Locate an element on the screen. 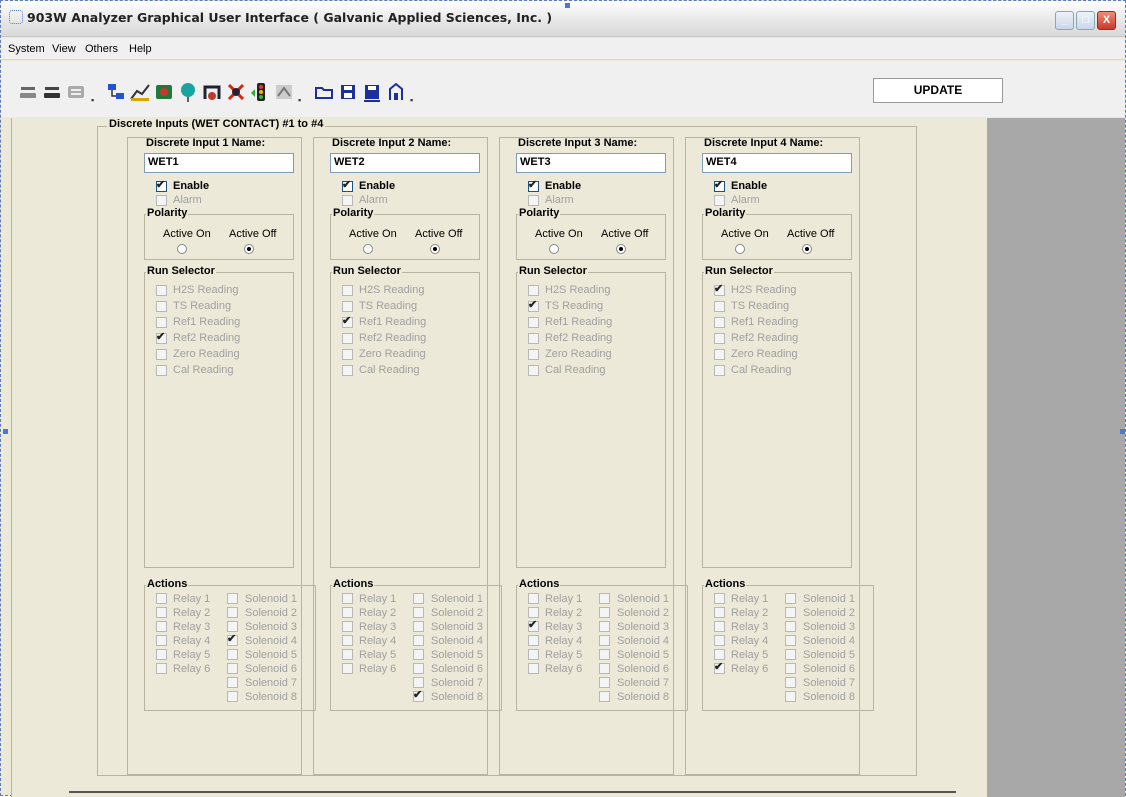 The image size is (1126, 797). update-button: UPDATE is located at coordinates (938, 90).